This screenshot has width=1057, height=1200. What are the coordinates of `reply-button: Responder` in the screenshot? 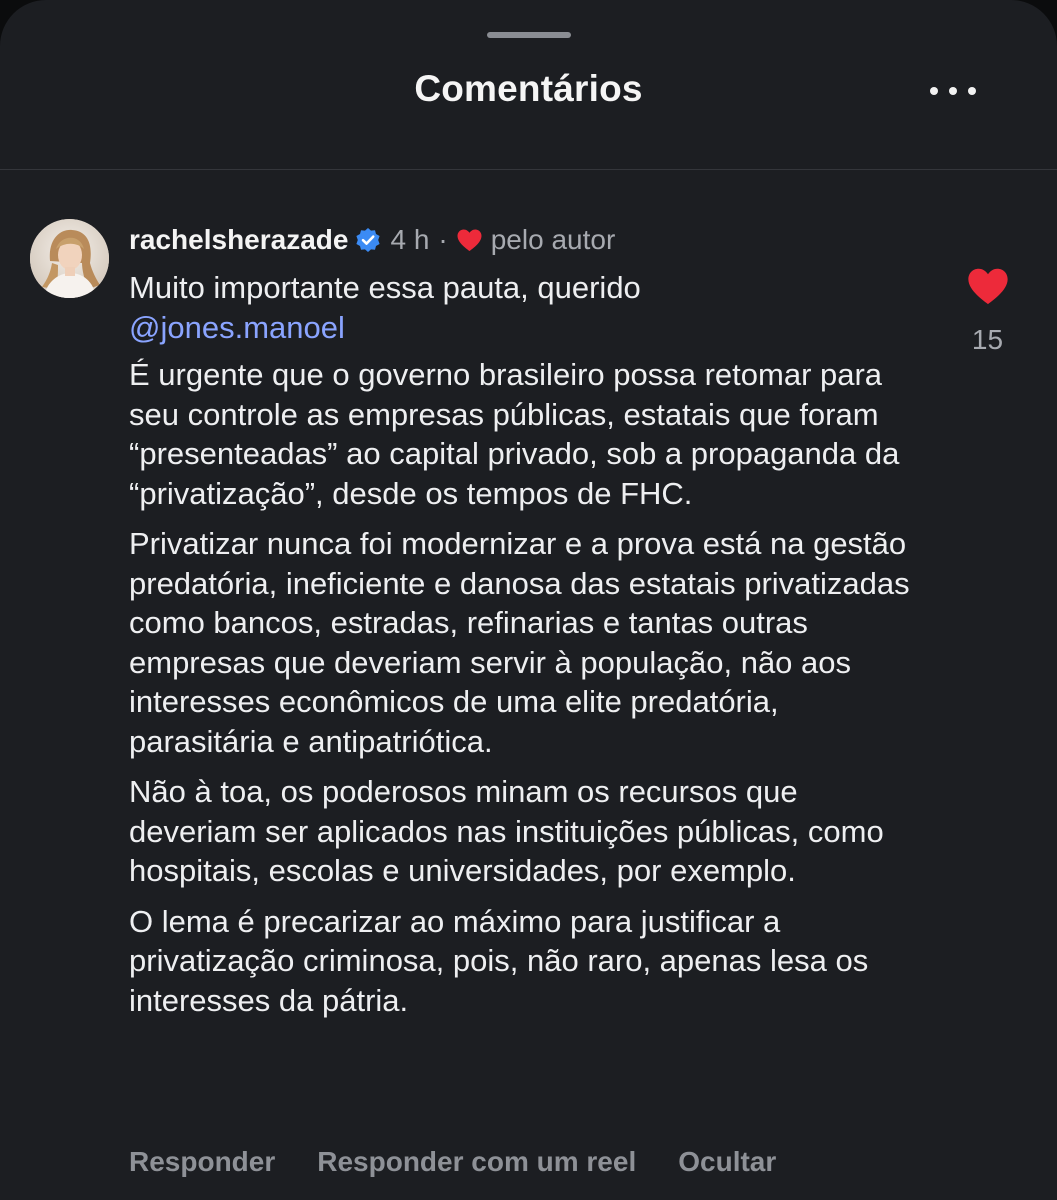 It's located at (202, 1162).